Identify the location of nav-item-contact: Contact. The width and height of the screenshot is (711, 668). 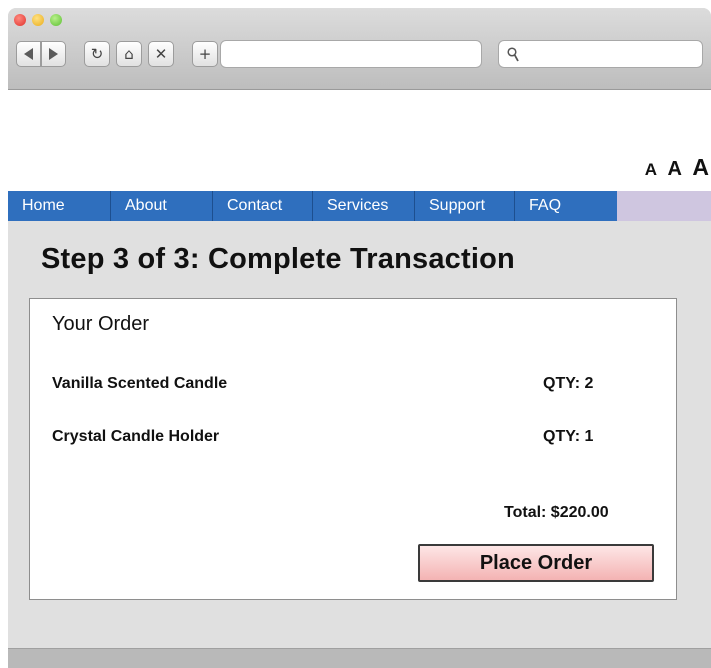
(263, 206).